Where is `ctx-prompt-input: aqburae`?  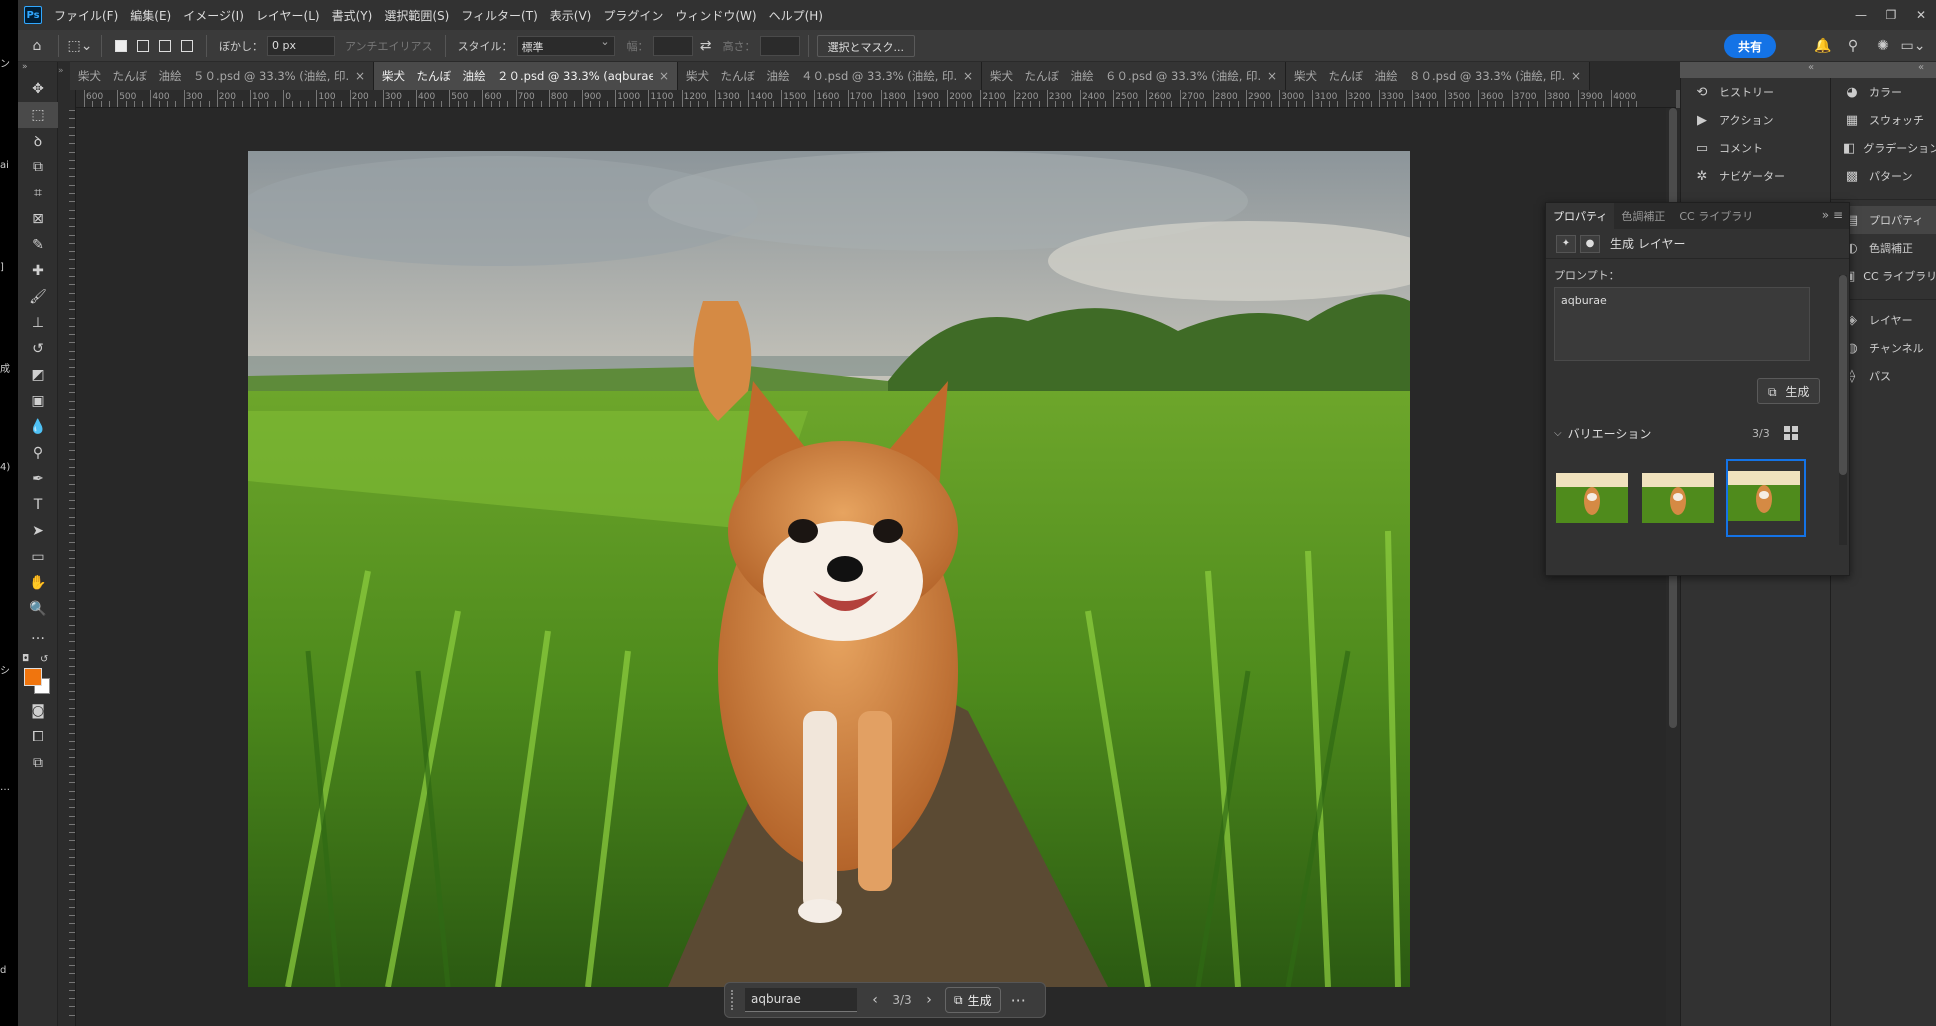 ctx-prompt-input: aqburae is located at coordinates (801, 1000).